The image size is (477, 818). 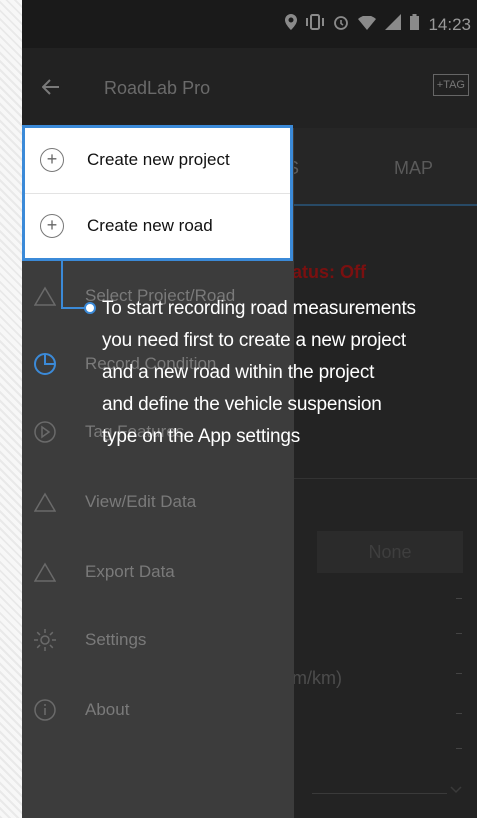 What do you see at coordinates (449, 24) in the screenshot?
I see `status-time: 14:23` at bounding box center [449, 24].